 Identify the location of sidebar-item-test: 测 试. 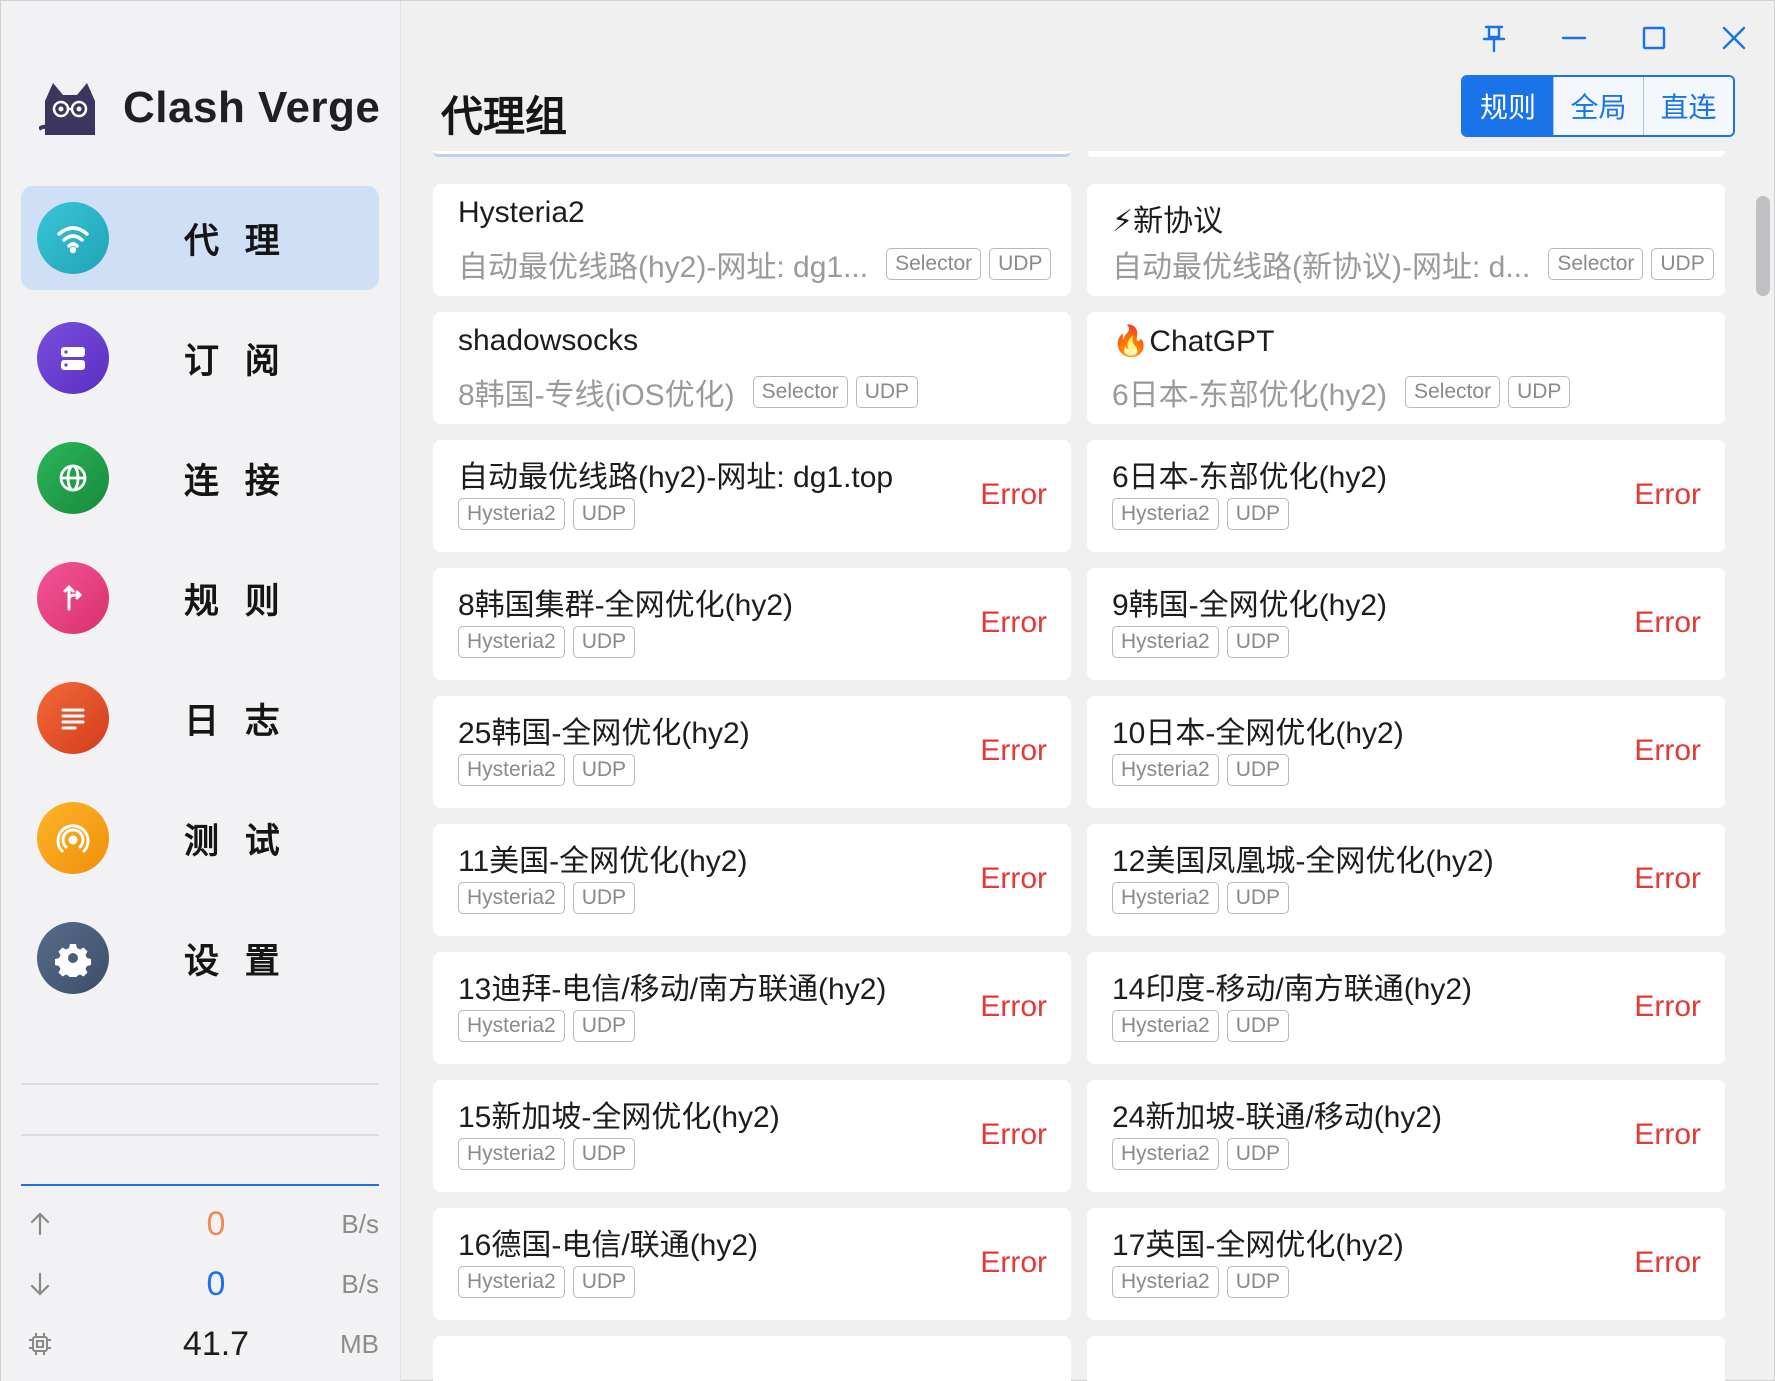
(200, 838).